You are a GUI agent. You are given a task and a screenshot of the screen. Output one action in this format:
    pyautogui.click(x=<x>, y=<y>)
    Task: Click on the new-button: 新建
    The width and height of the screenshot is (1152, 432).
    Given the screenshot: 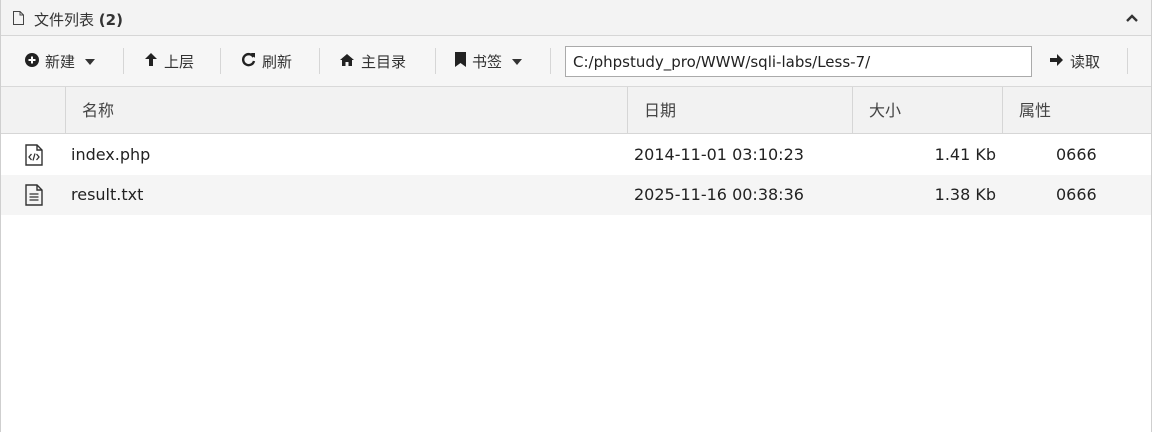 What is the action you would take?
    pyautogui.click(x=60, y=61)
    